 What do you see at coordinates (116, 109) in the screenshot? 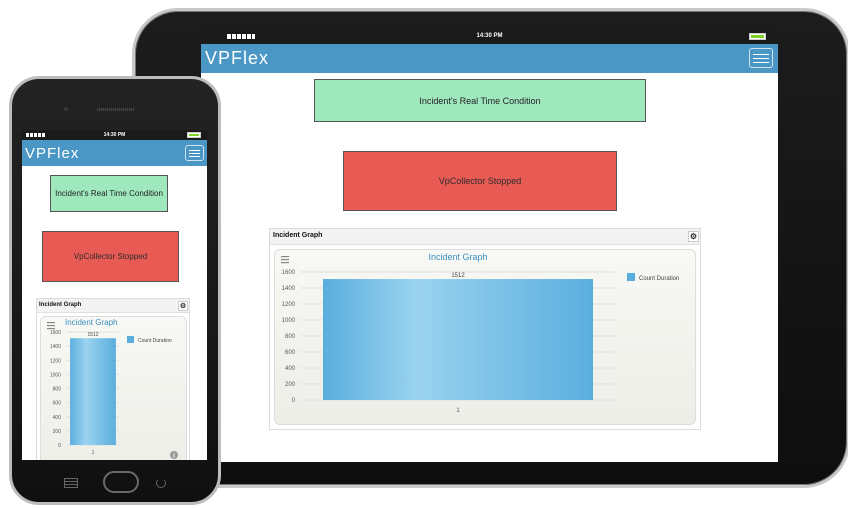
I see `phone-speaker` at bounding box center [116, 109].